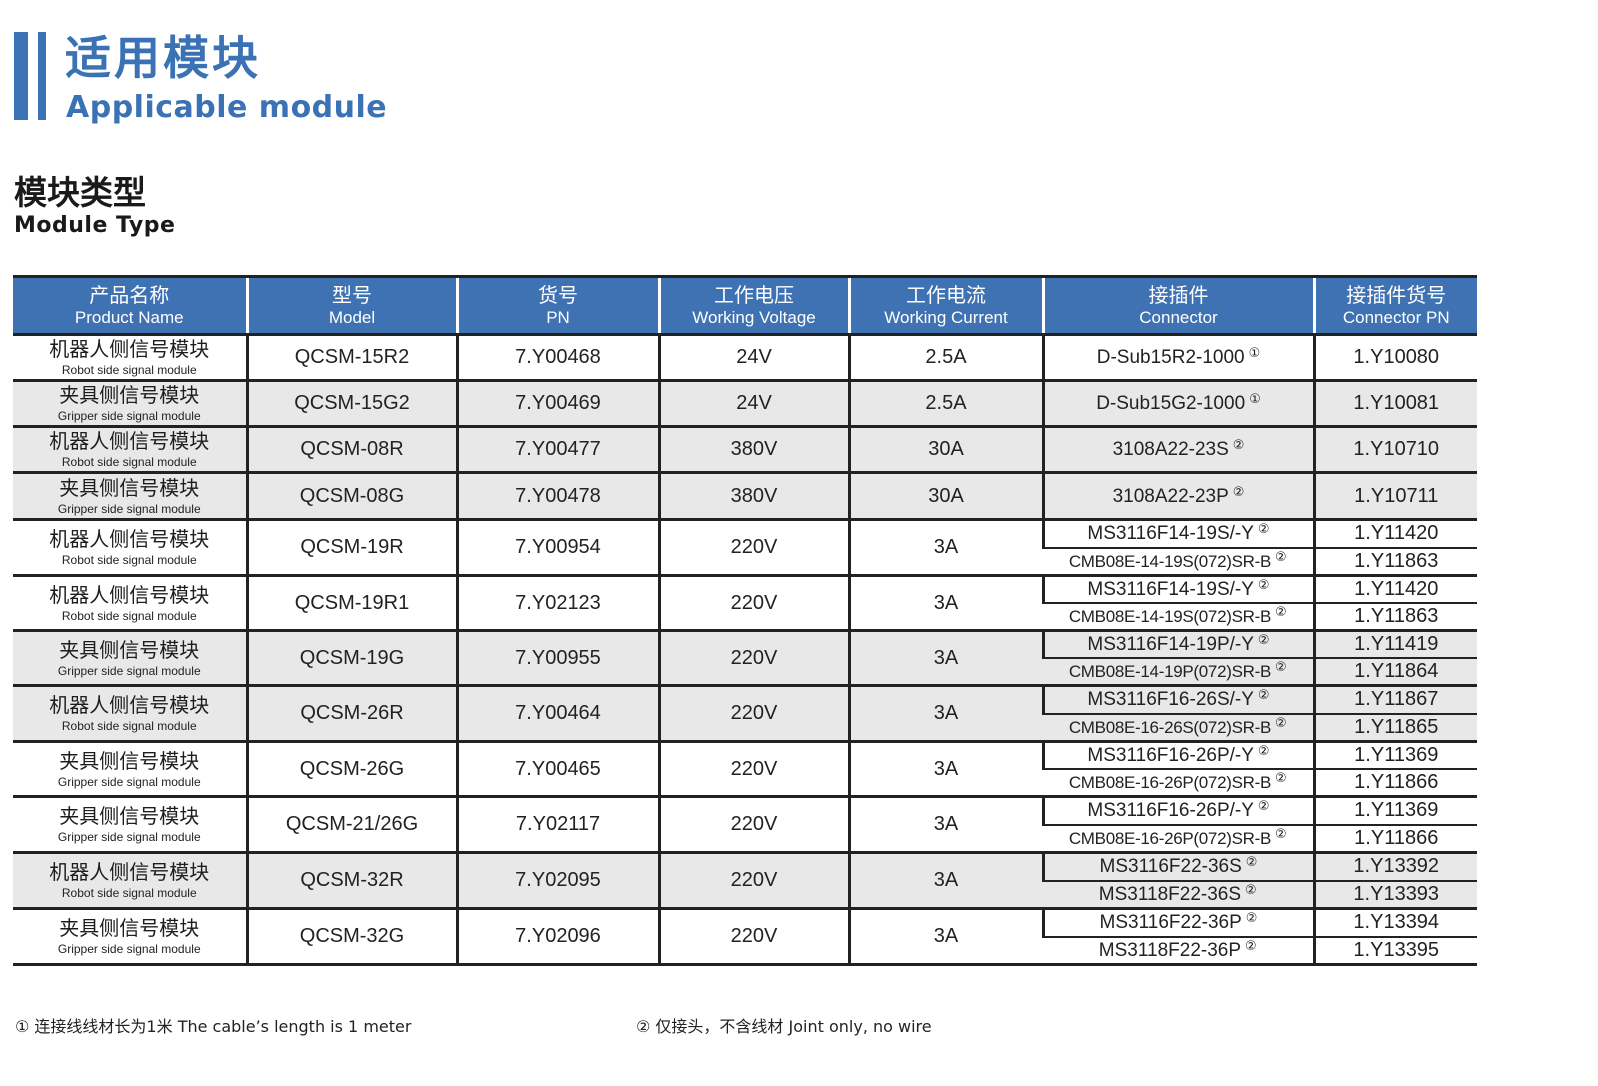  I want to click on connector-pn-cell: 1.Y13394, so click(1394, 923).